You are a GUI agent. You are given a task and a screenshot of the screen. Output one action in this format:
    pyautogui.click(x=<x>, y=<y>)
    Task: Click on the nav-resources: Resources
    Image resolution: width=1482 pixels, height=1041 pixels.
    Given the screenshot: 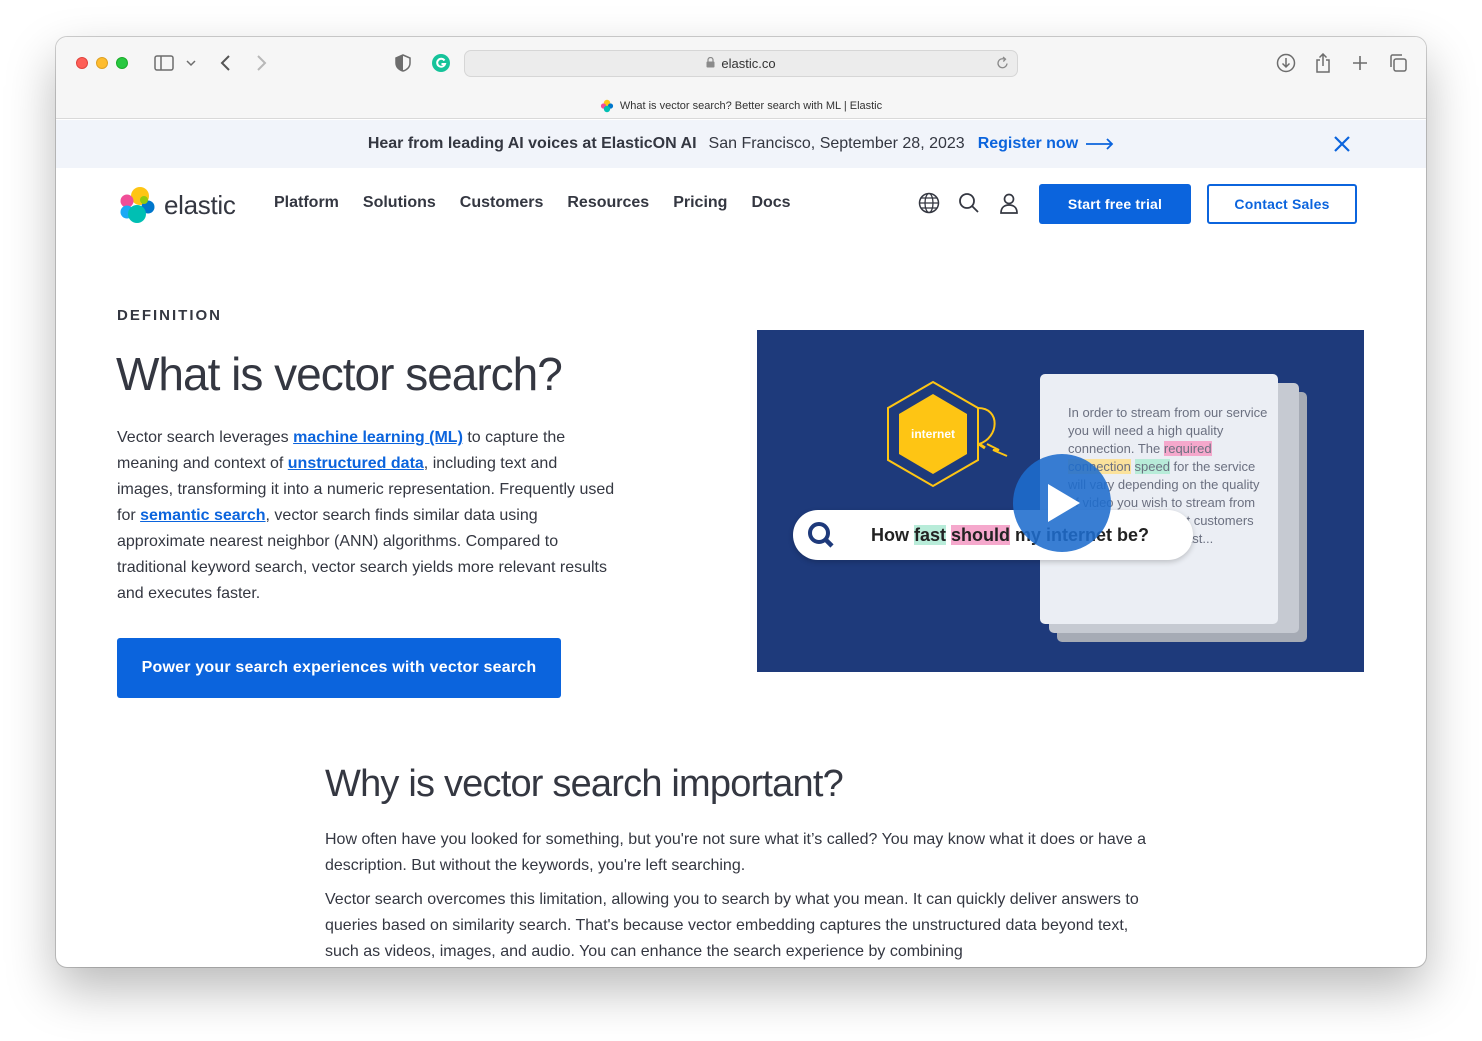 What is the action you would take?
    pyautogui.click(x=608, y=203)
    